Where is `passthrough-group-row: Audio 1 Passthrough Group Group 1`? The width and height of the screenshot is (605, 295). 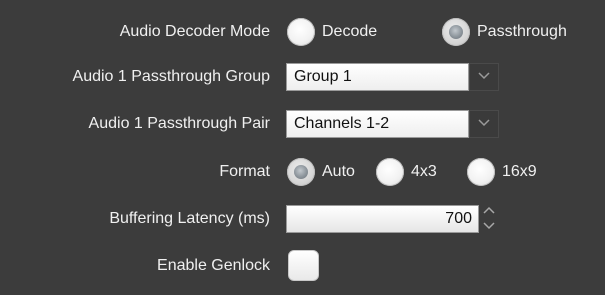 passthrough-group-row: Audio 1 Passthrough Group Group 1 is located at coordinates (302, 77).